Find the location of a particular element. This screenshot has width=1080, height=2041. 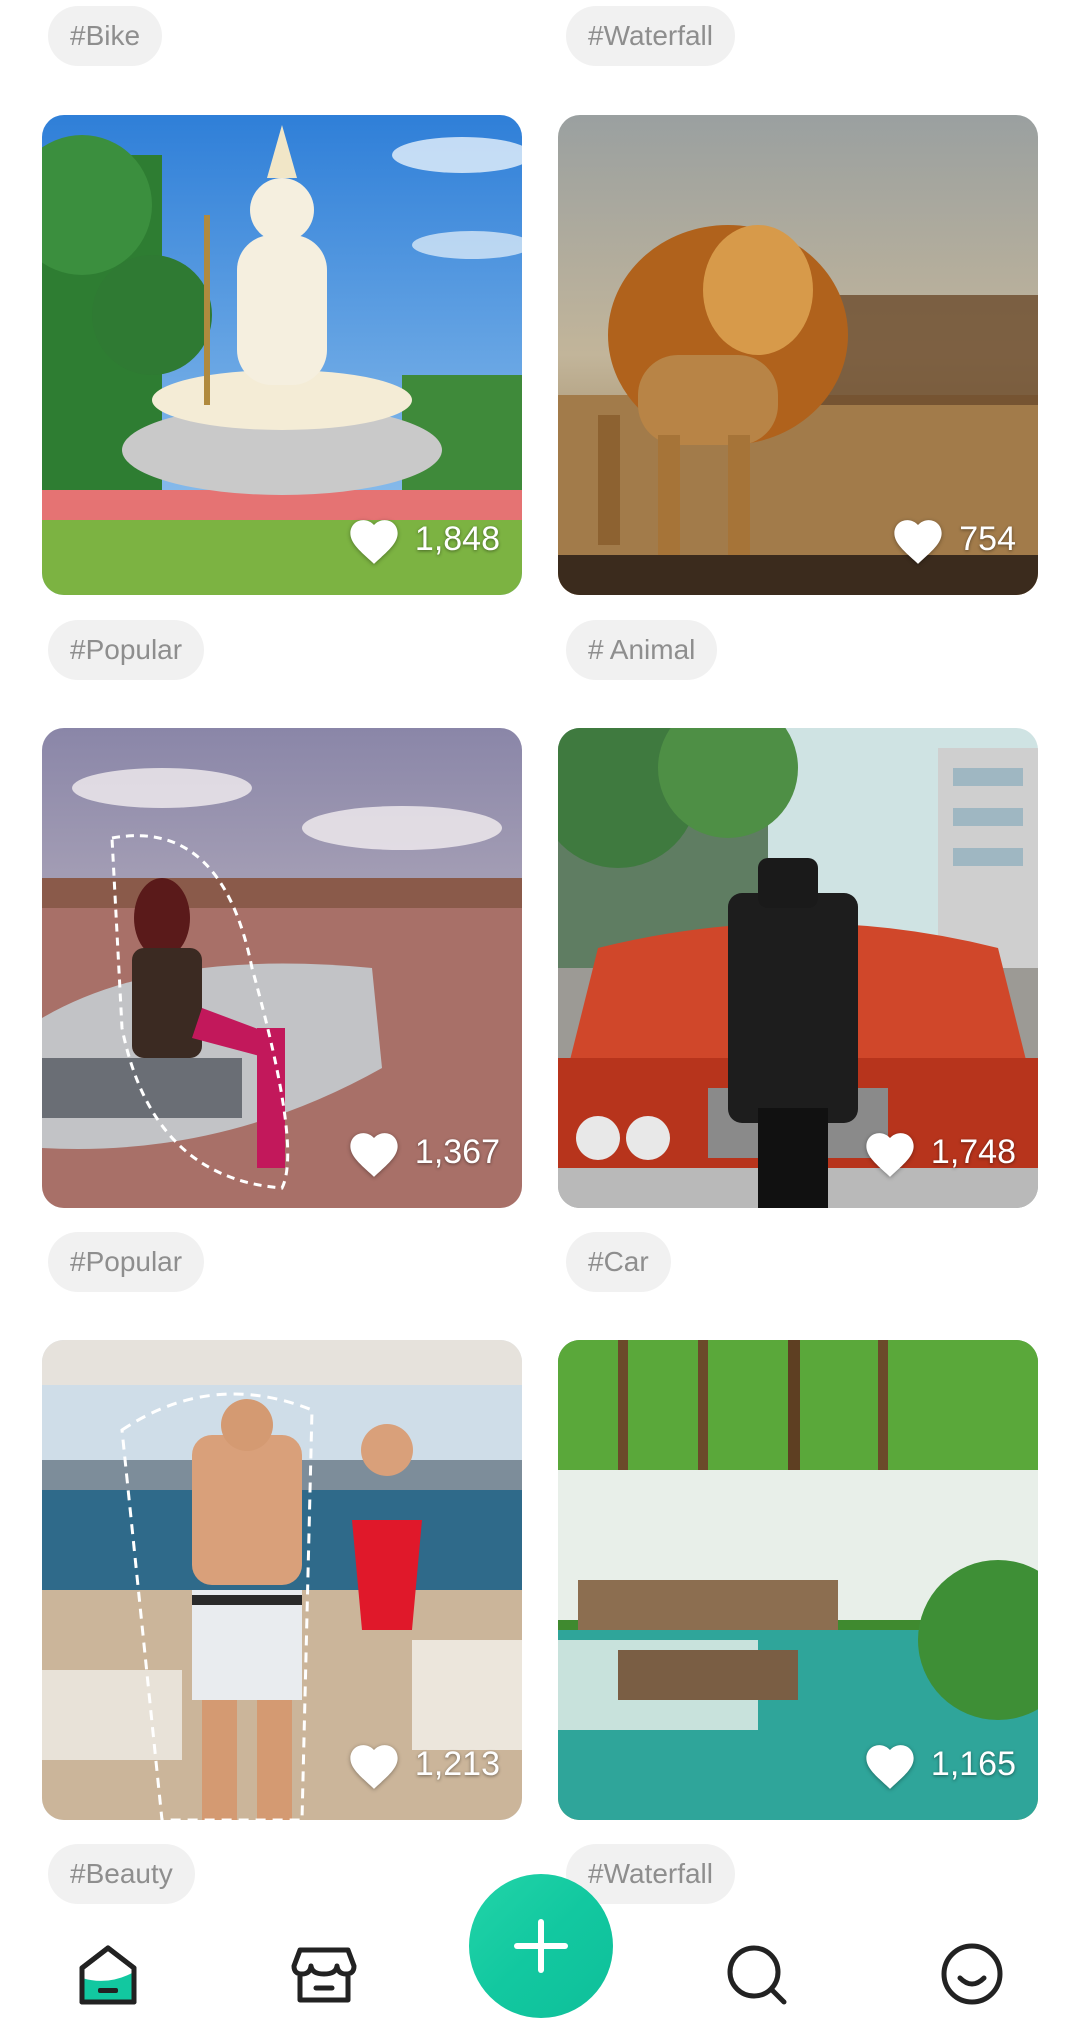

nav-search is located at coordinates (756, 1974).